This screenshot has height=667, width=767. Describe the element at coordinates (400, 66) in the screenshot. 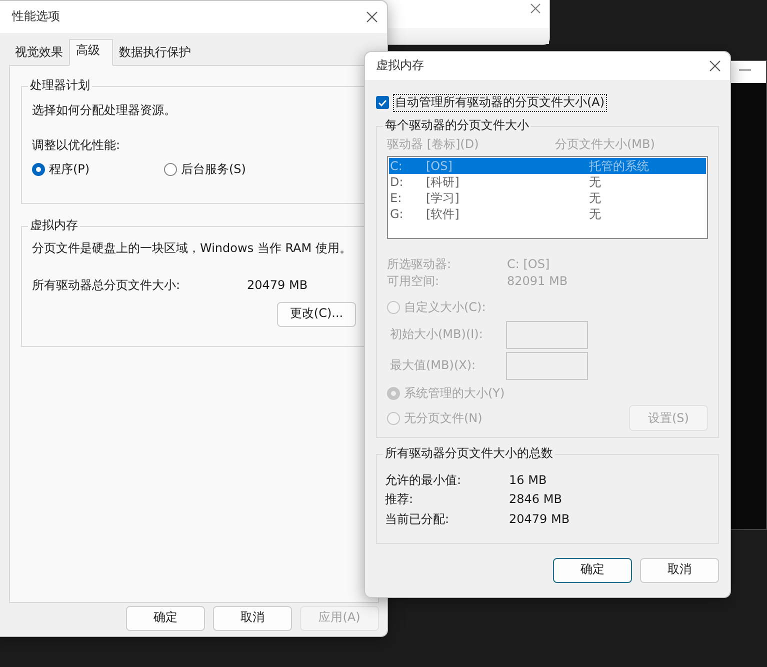

I see `window-title: 虚拟内存` at that location.